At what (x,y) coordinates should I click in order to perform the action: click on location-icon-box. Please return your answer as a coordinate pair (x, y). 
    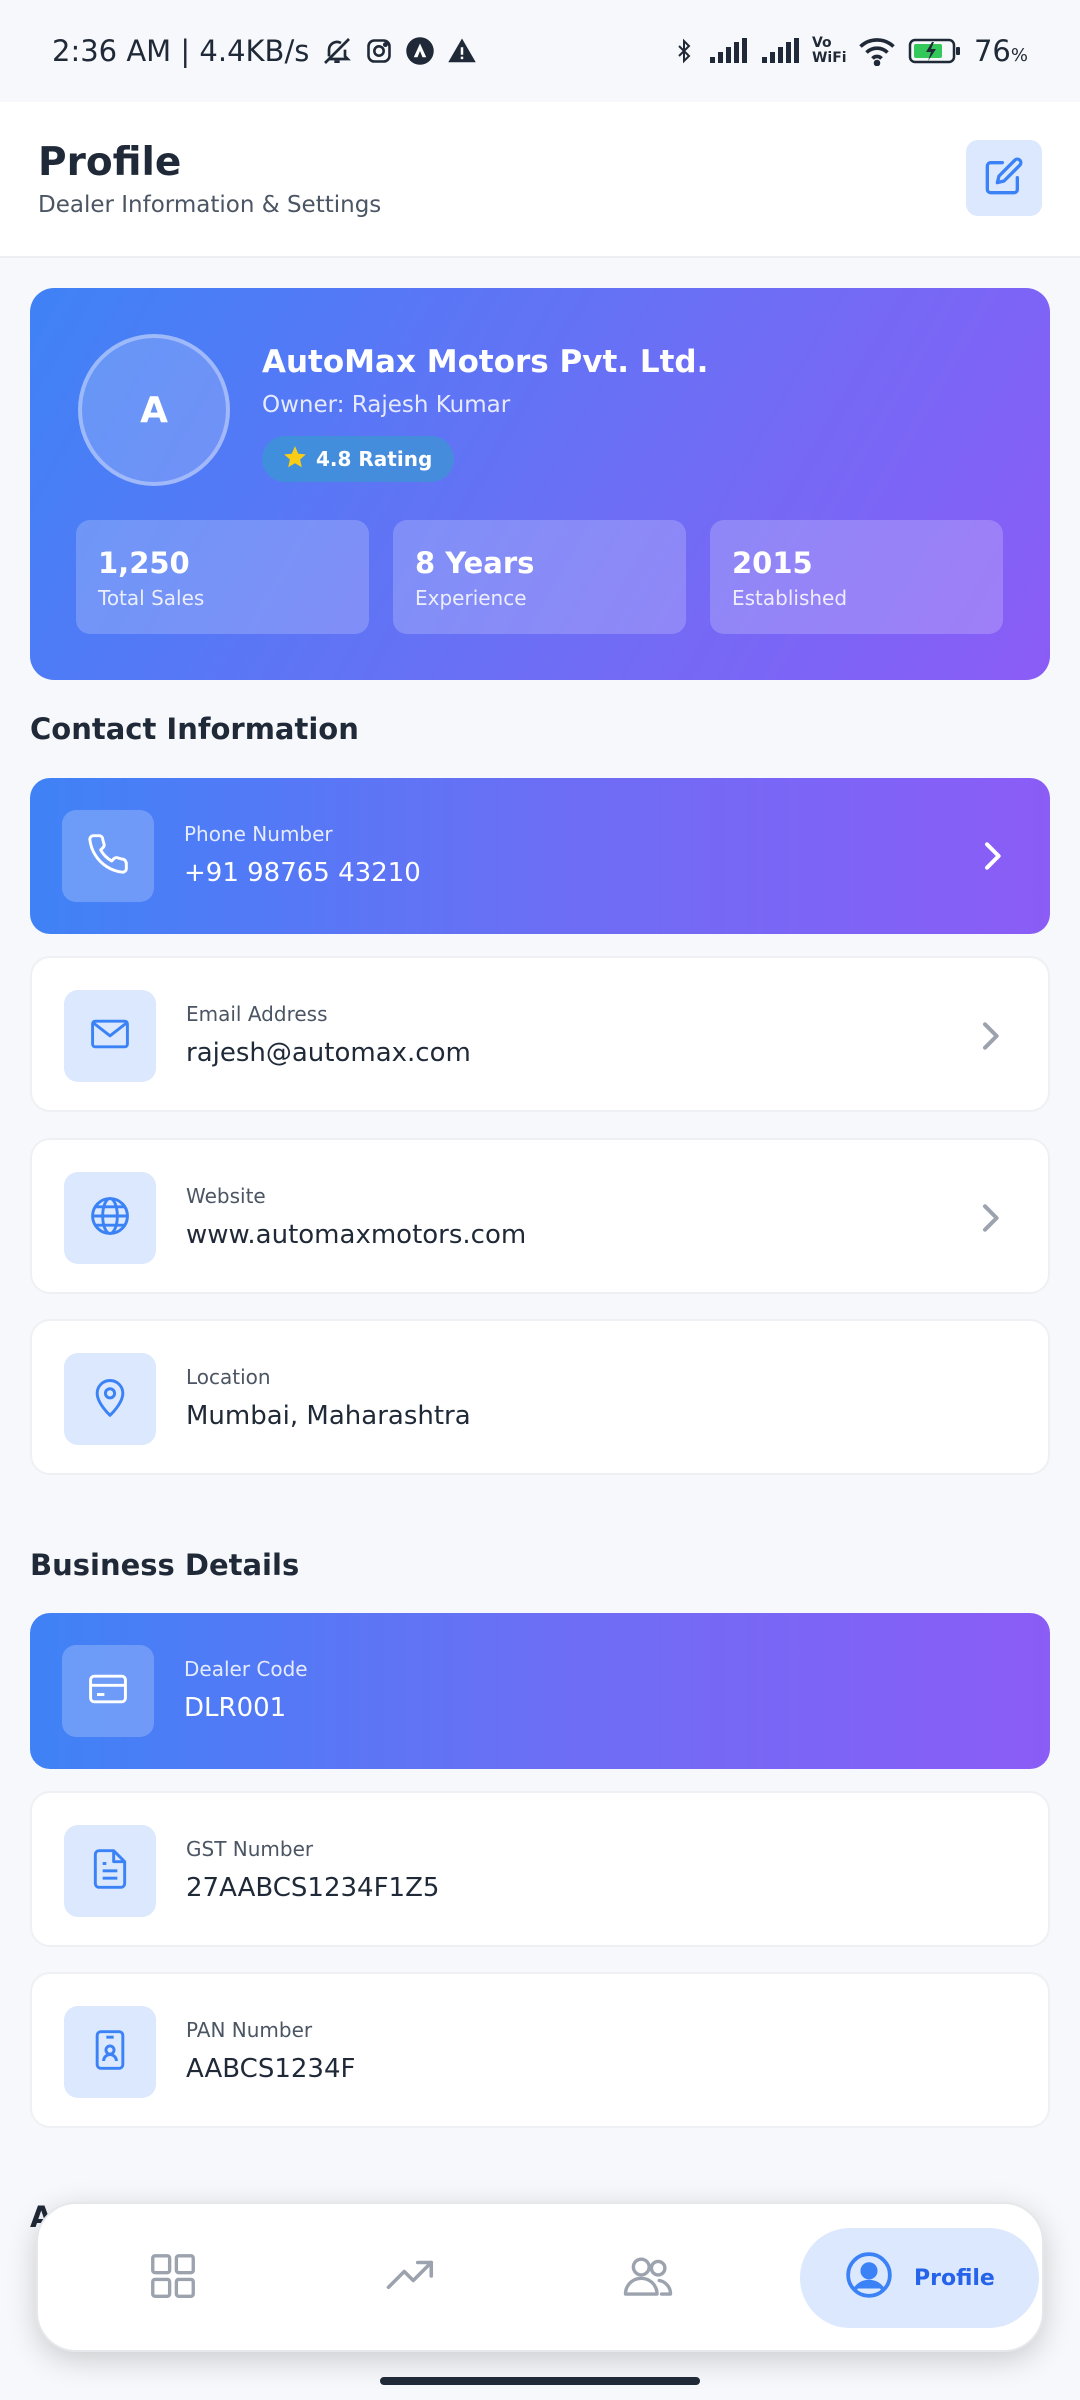
    Looking at the image, I should click on (110, 1399).